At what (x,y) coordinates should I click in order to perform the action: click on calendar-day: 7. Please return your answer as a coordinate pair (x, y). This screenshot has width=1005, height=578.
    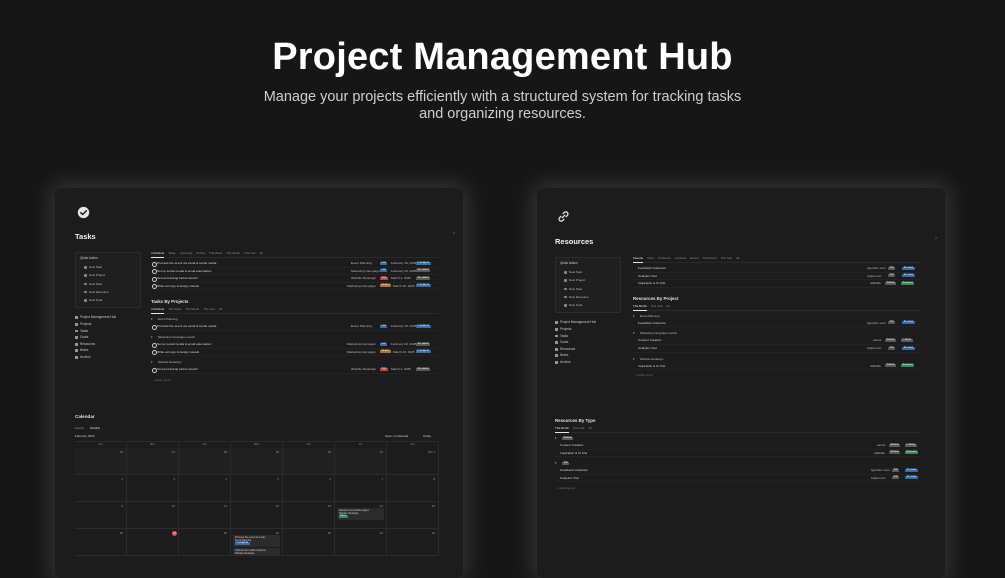
    Looking at the image, I should click on (361, 488).